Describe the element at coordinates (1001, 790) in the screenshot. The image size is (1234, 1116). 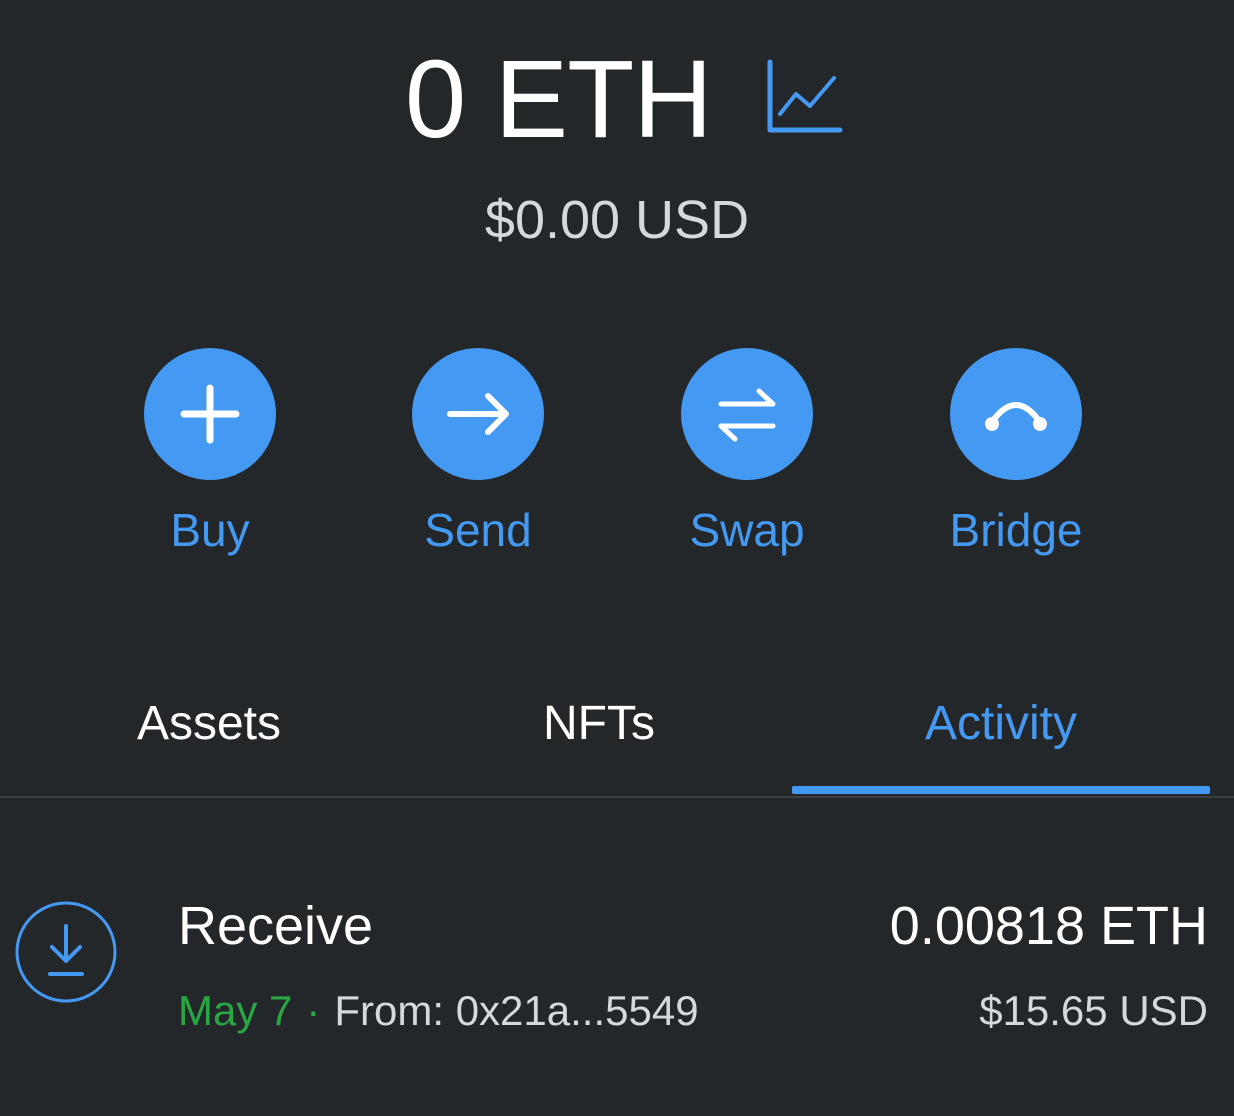
I see `tab-active-indicator` at that location.